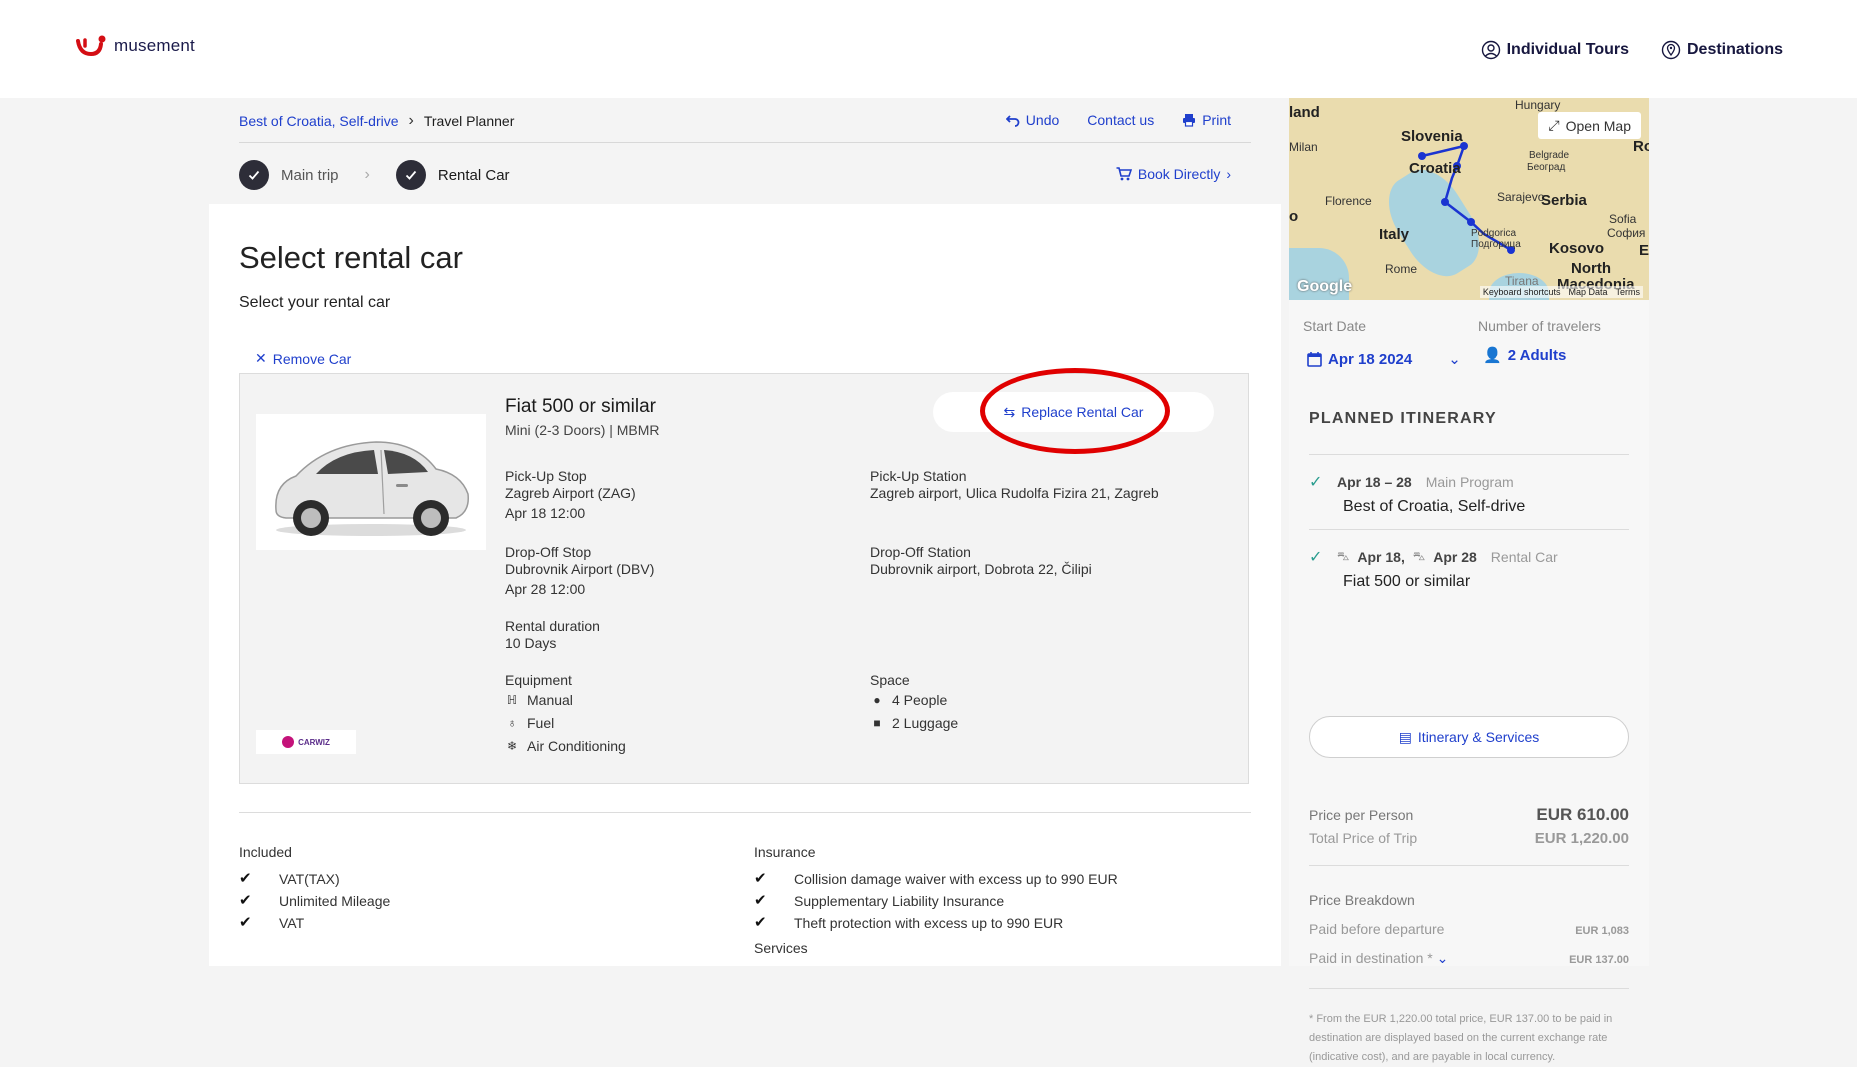 The image size is (1857, 1067). What do you see at coordinates (1316, 482) in the screenshot?
I see `check-icon: ✓` at bounding box center [1316, 482].